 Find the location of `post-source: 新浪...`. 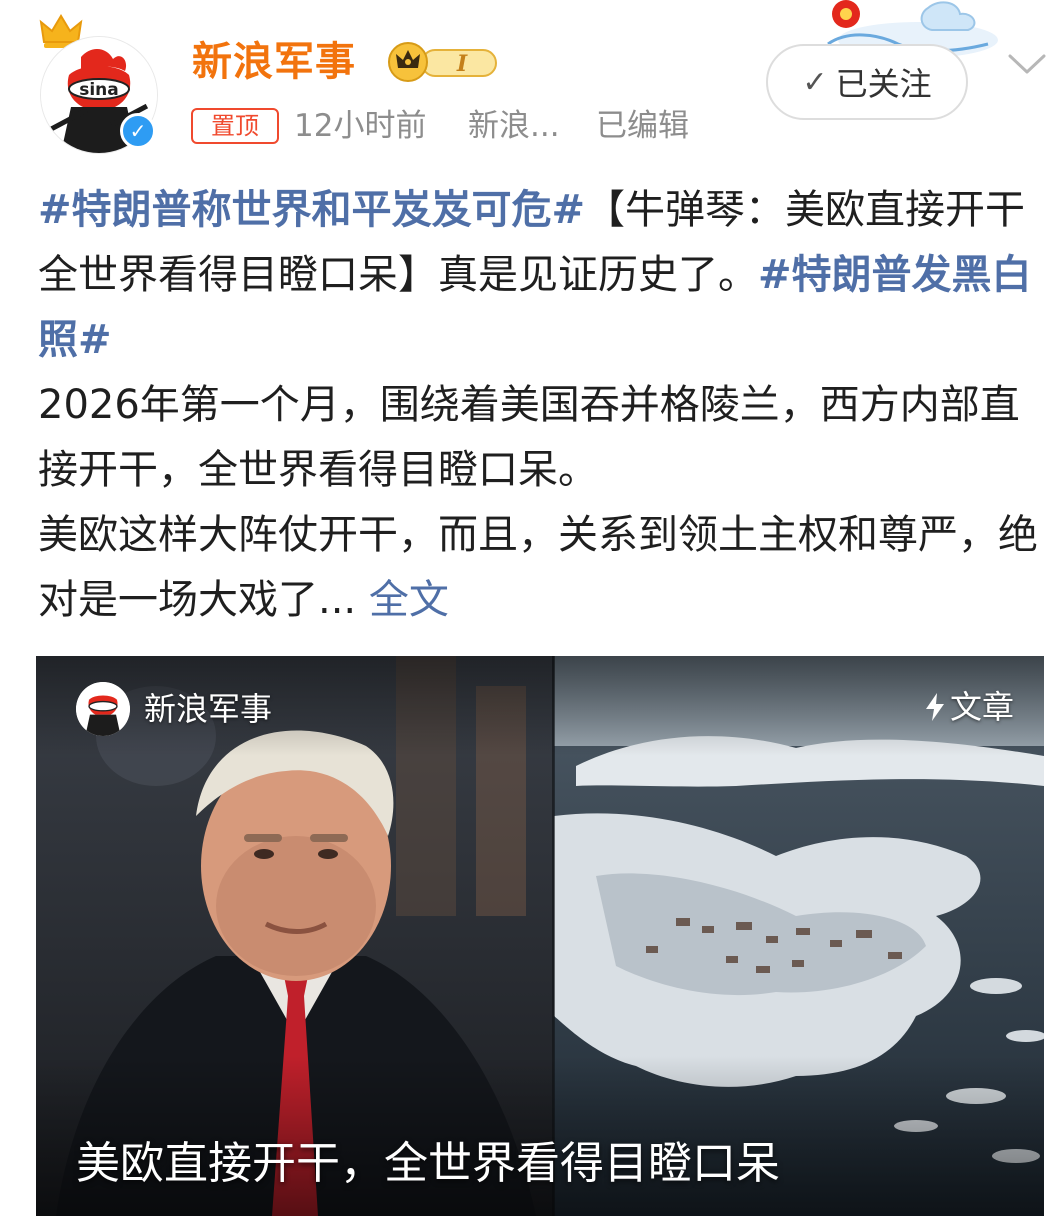

post-source: 新浪... is located at coordinates (514, 126).